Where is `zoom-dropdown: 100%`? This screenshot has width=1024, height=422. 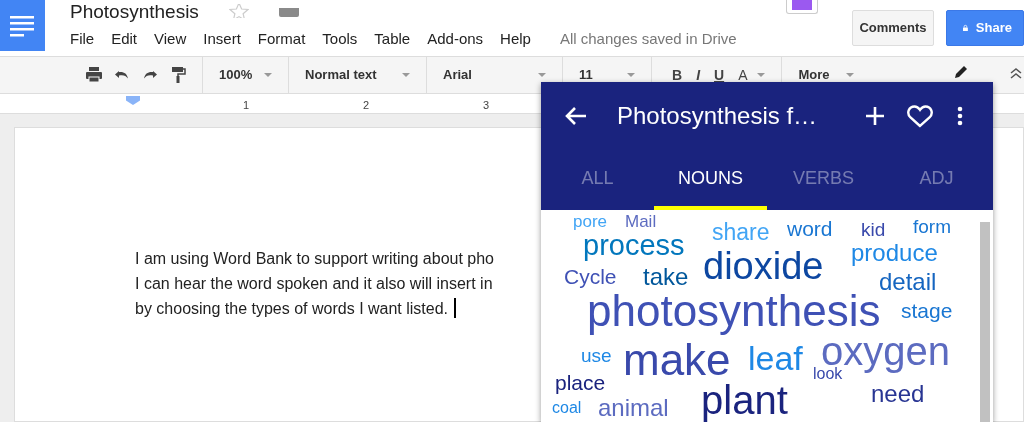 zoom-dropdown: 100% is located at coordinates (246, 75).